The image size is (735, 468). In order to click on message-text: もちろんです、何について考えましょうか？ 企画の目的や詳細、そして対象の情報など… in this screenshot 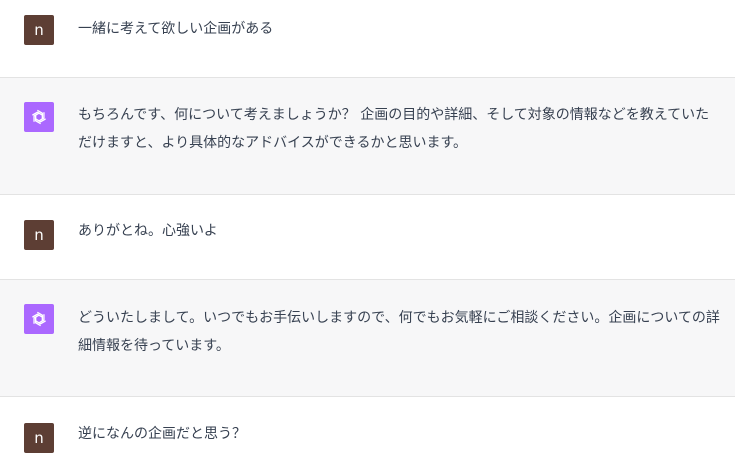, I will do `click(394, 129)`.